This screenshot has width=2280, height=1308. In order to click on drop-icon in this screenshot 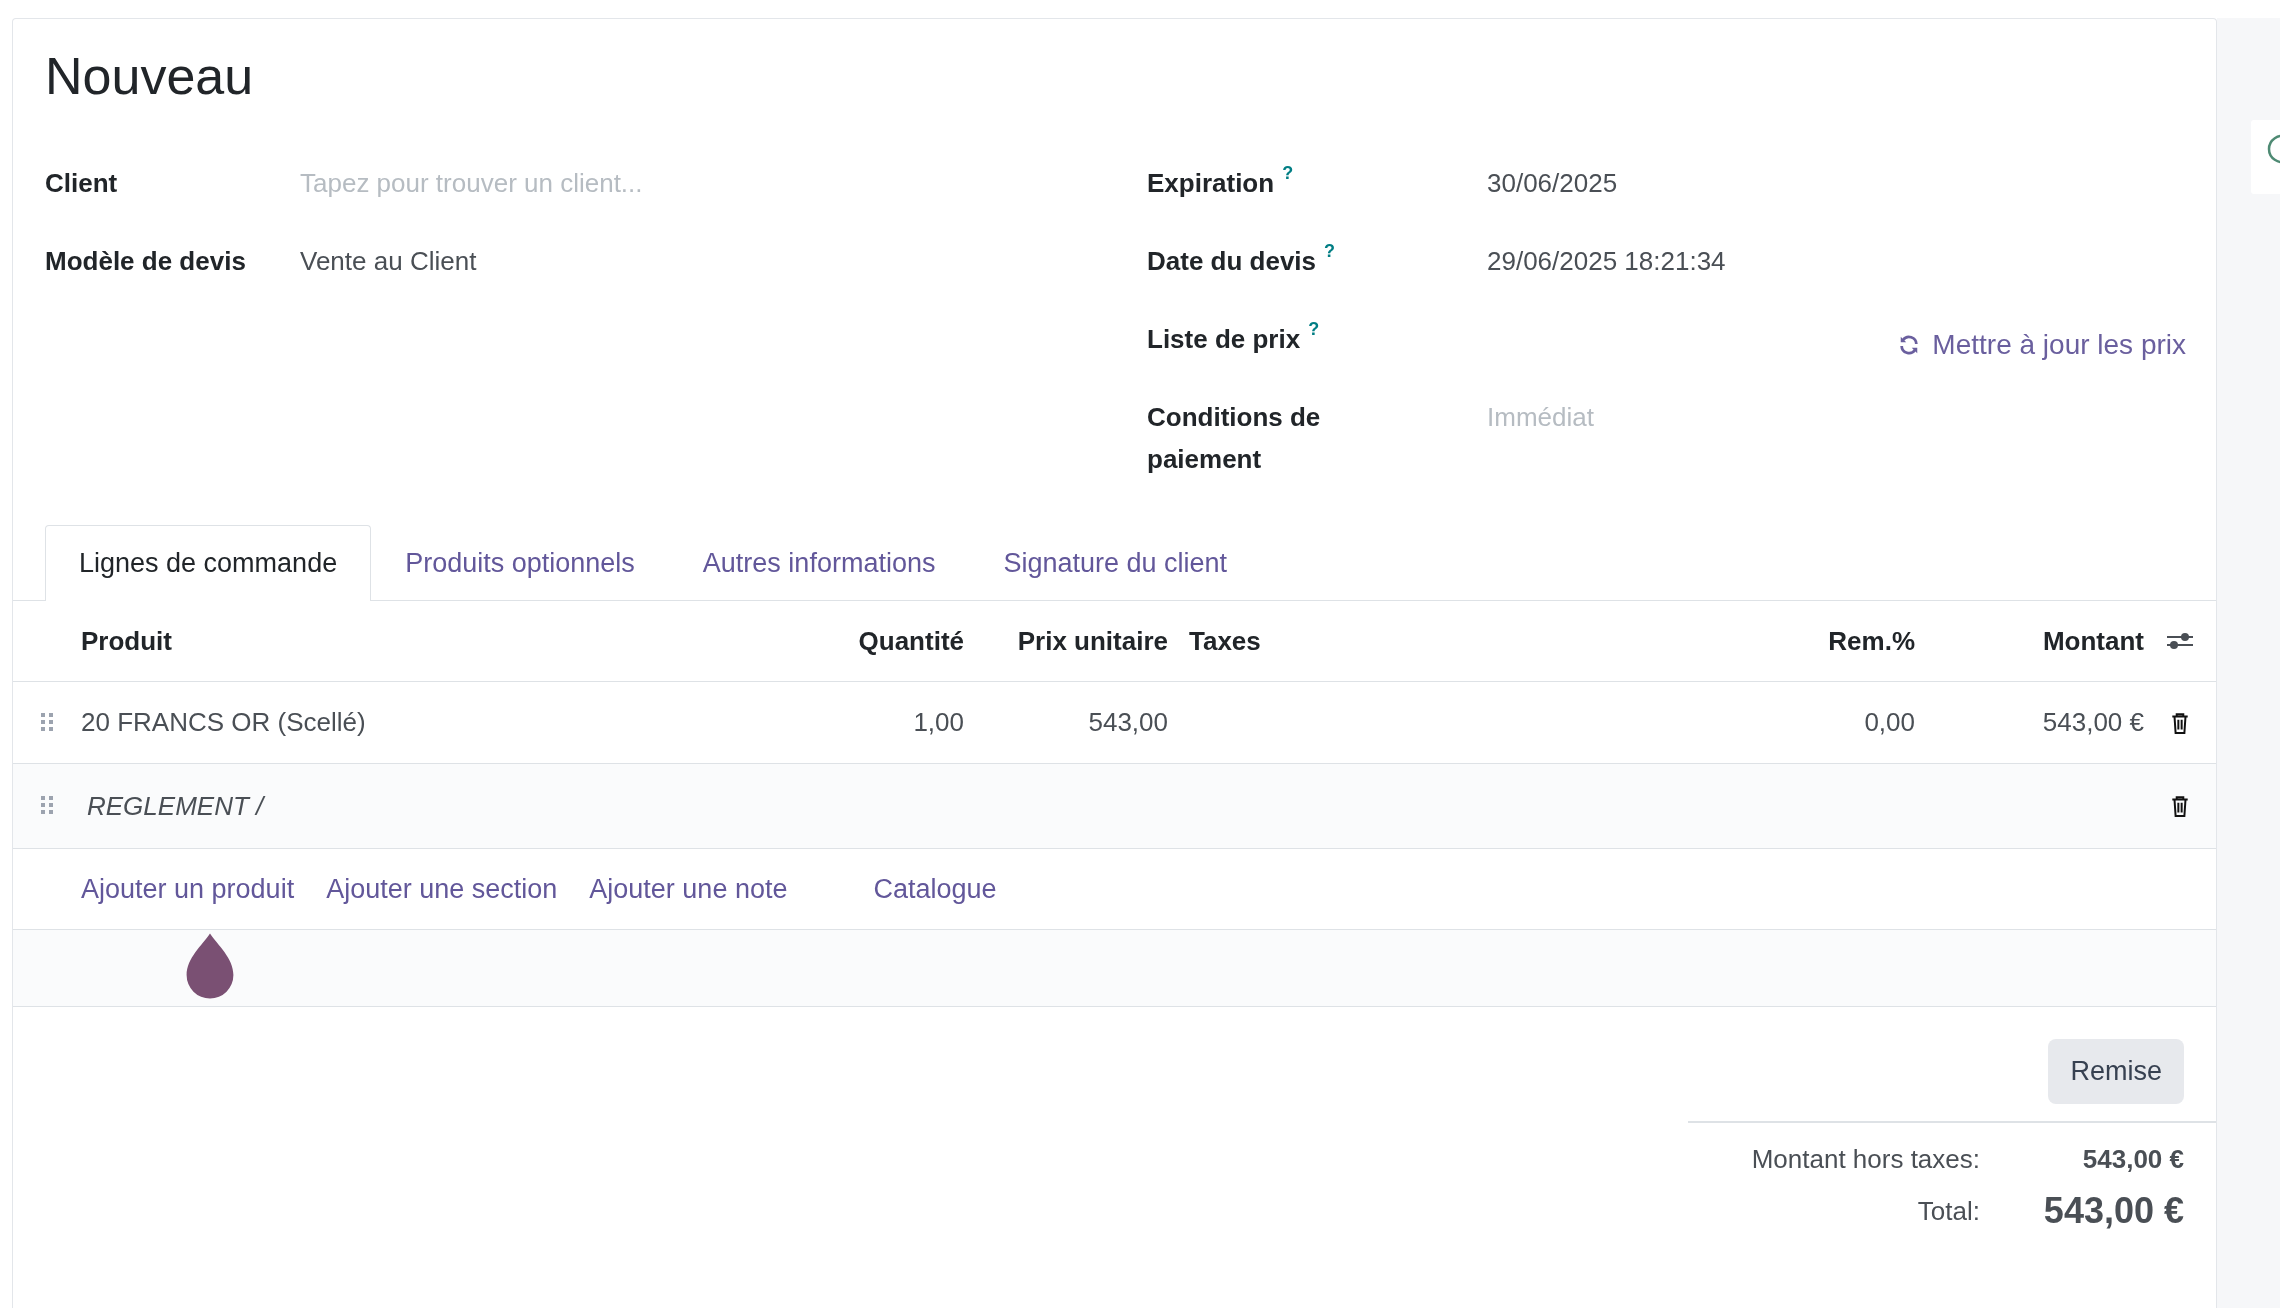, I will do `click(210, 966)`.